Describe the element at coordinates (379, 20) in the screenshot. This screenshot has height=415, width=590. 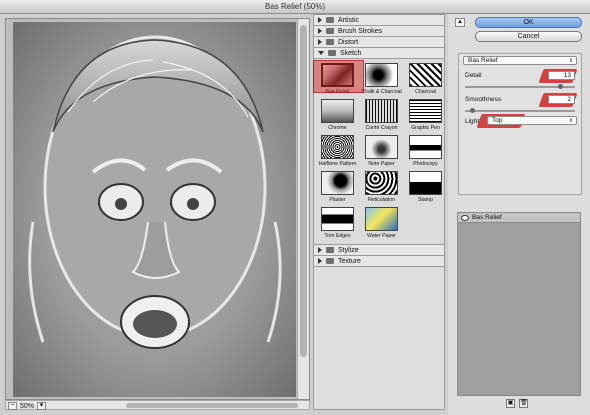
I see `category-artistic: Artistic` at that location.